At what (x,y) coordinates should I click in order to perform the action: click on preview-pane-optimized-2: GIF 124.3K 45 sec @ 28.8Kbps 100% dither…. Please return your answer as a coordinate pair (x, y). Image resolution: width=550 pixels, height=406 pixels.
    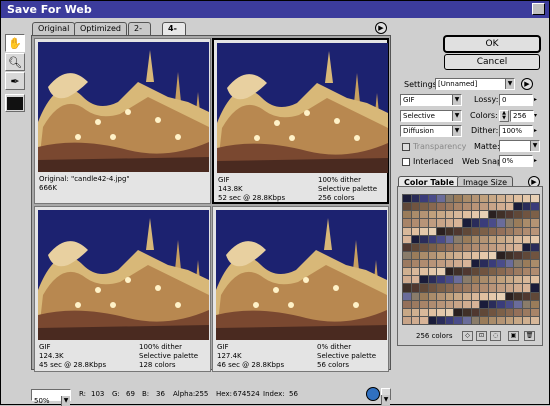
    Looking at the image, I should click on (122, 289).